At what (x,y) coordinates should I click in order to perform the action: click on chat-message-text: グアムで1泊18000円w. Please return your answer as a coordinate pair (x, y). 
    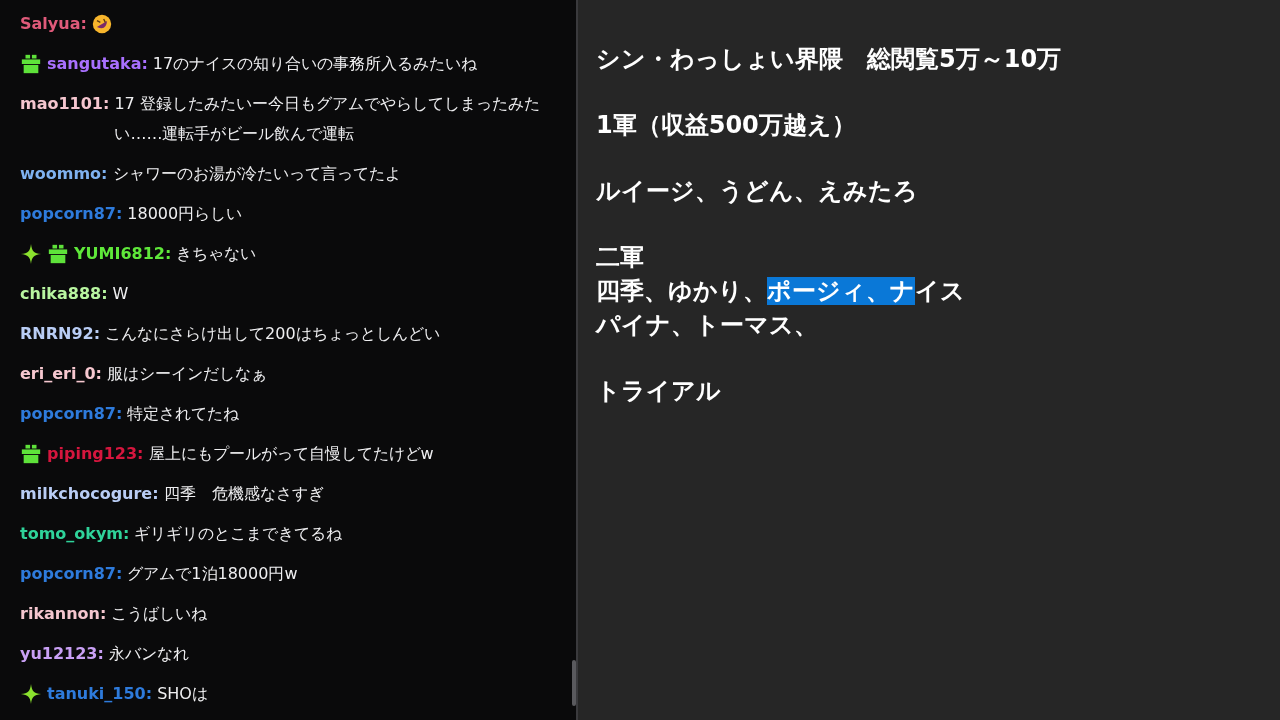
    Looking at the image, I should click on (213, 574).